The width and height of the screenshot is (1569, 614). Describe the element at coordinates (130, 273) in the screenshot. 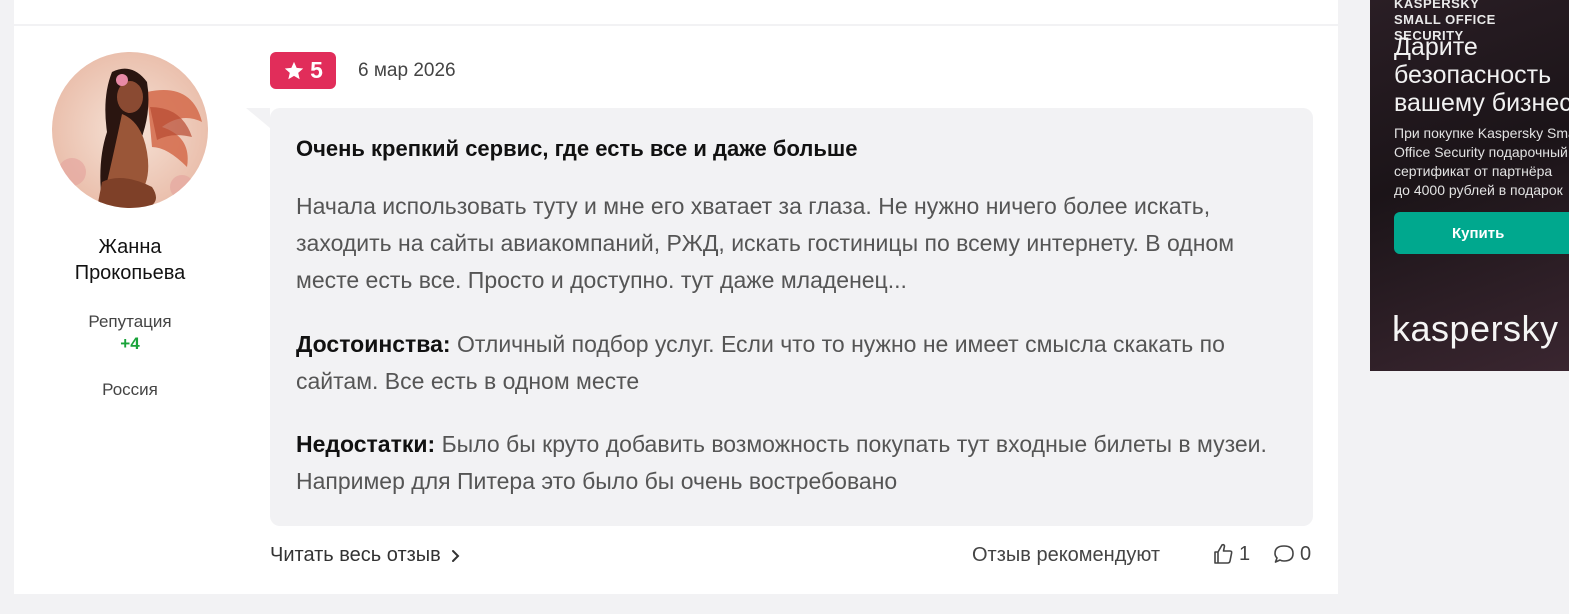

I see `author-name-line2: Прокопьева` at that location.